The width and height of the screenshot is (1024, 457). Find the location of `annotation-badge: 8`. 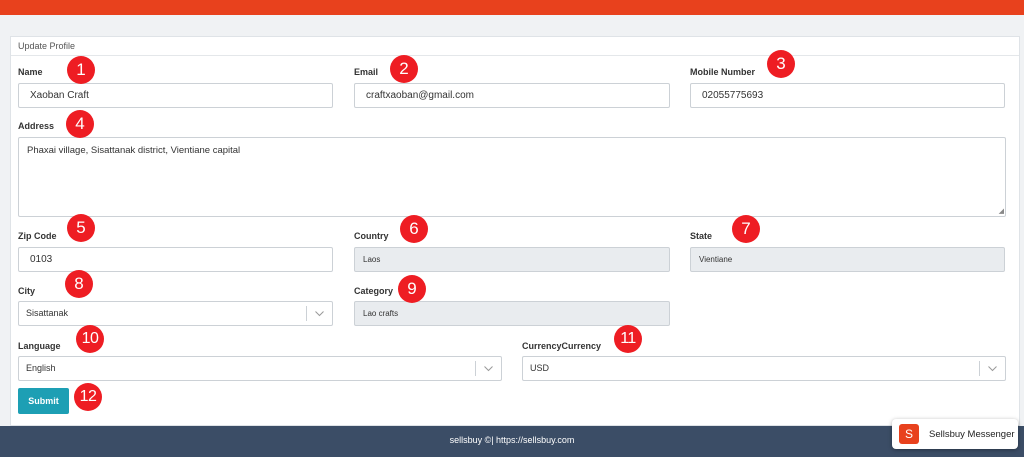

annotation-badge: 8 is located at coordinates (79, 284).